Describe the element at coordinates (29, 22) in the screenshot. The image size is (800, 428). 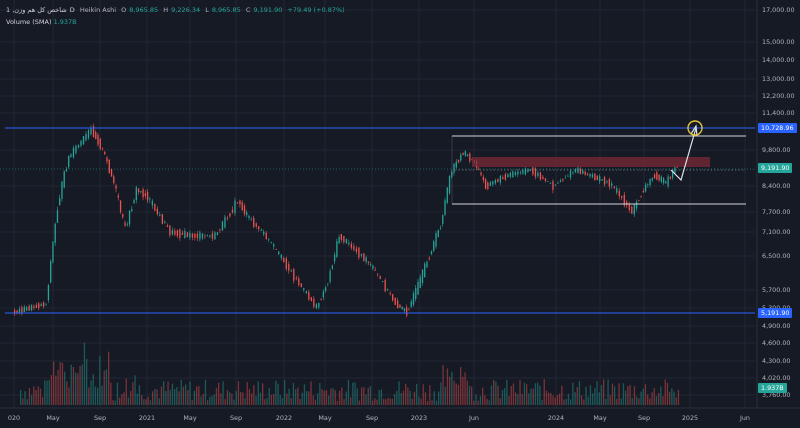
I see `volume-label: Volume (SMA)` at that location.